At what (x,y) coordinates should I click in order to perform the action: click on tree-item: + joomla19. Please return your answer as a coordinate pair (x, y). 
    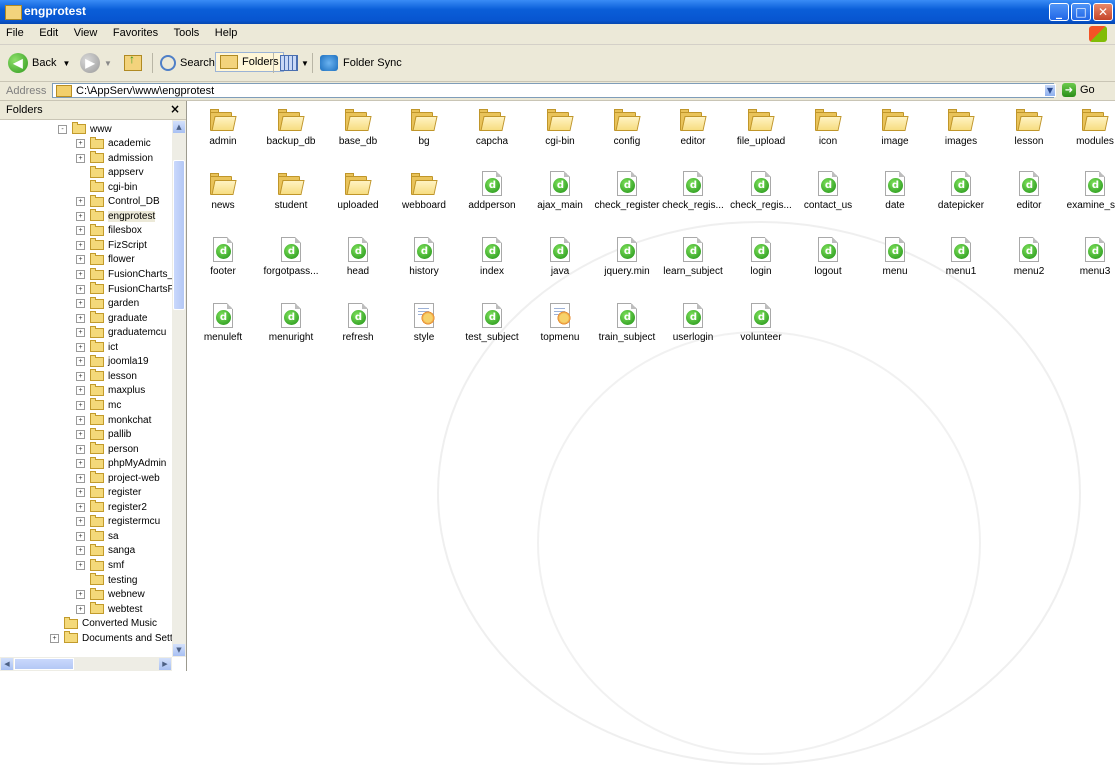
    Looking at the image, I should click on (112, 361).